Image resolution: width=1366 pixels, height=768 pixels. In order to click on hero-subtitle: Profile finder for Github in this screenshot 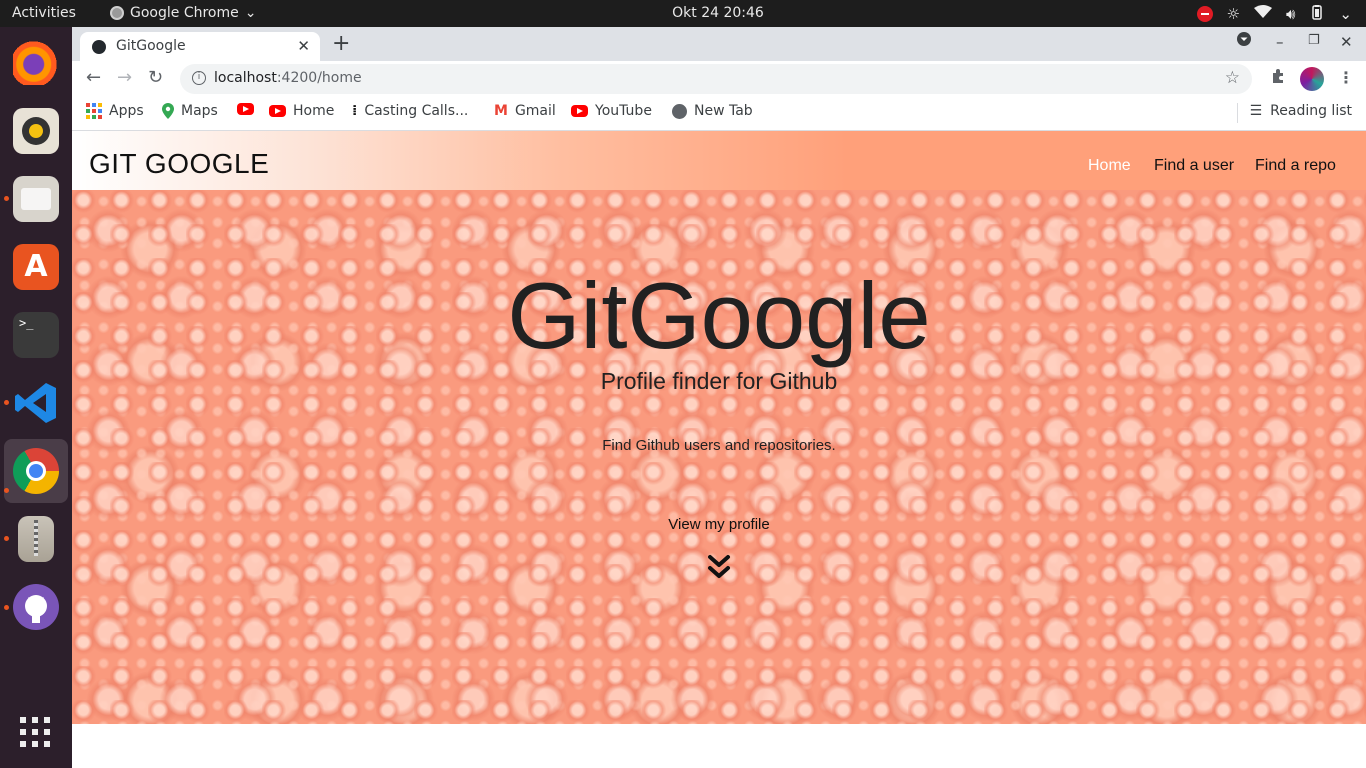, I will do `click(719, 381)`.